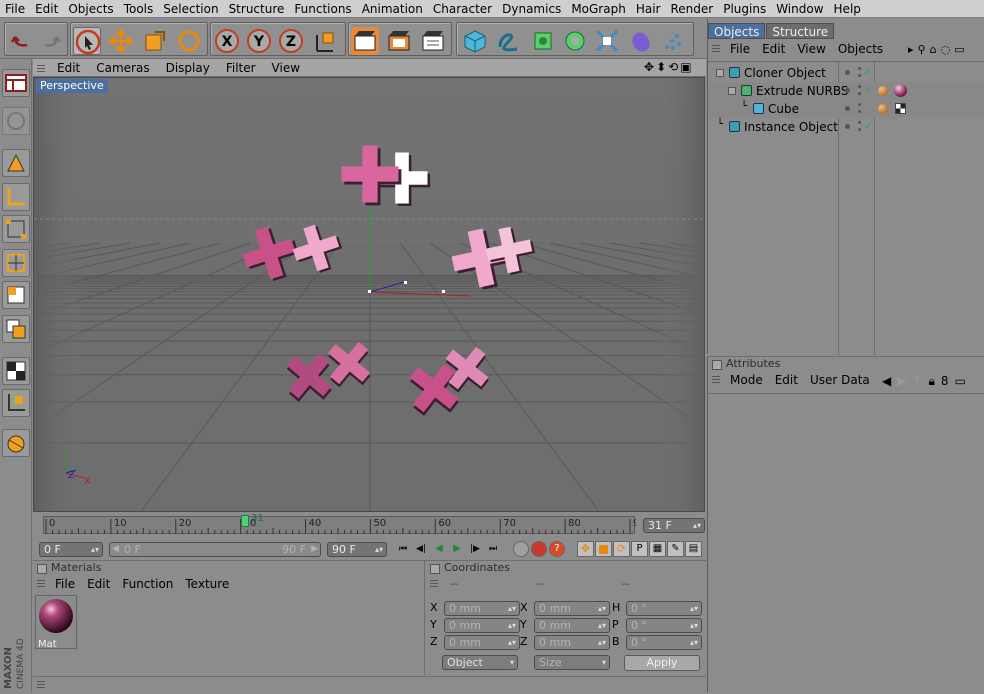  Describe the element at coordinates (539, 549) in the screenshot. I see `record-keys-icon` at that location.